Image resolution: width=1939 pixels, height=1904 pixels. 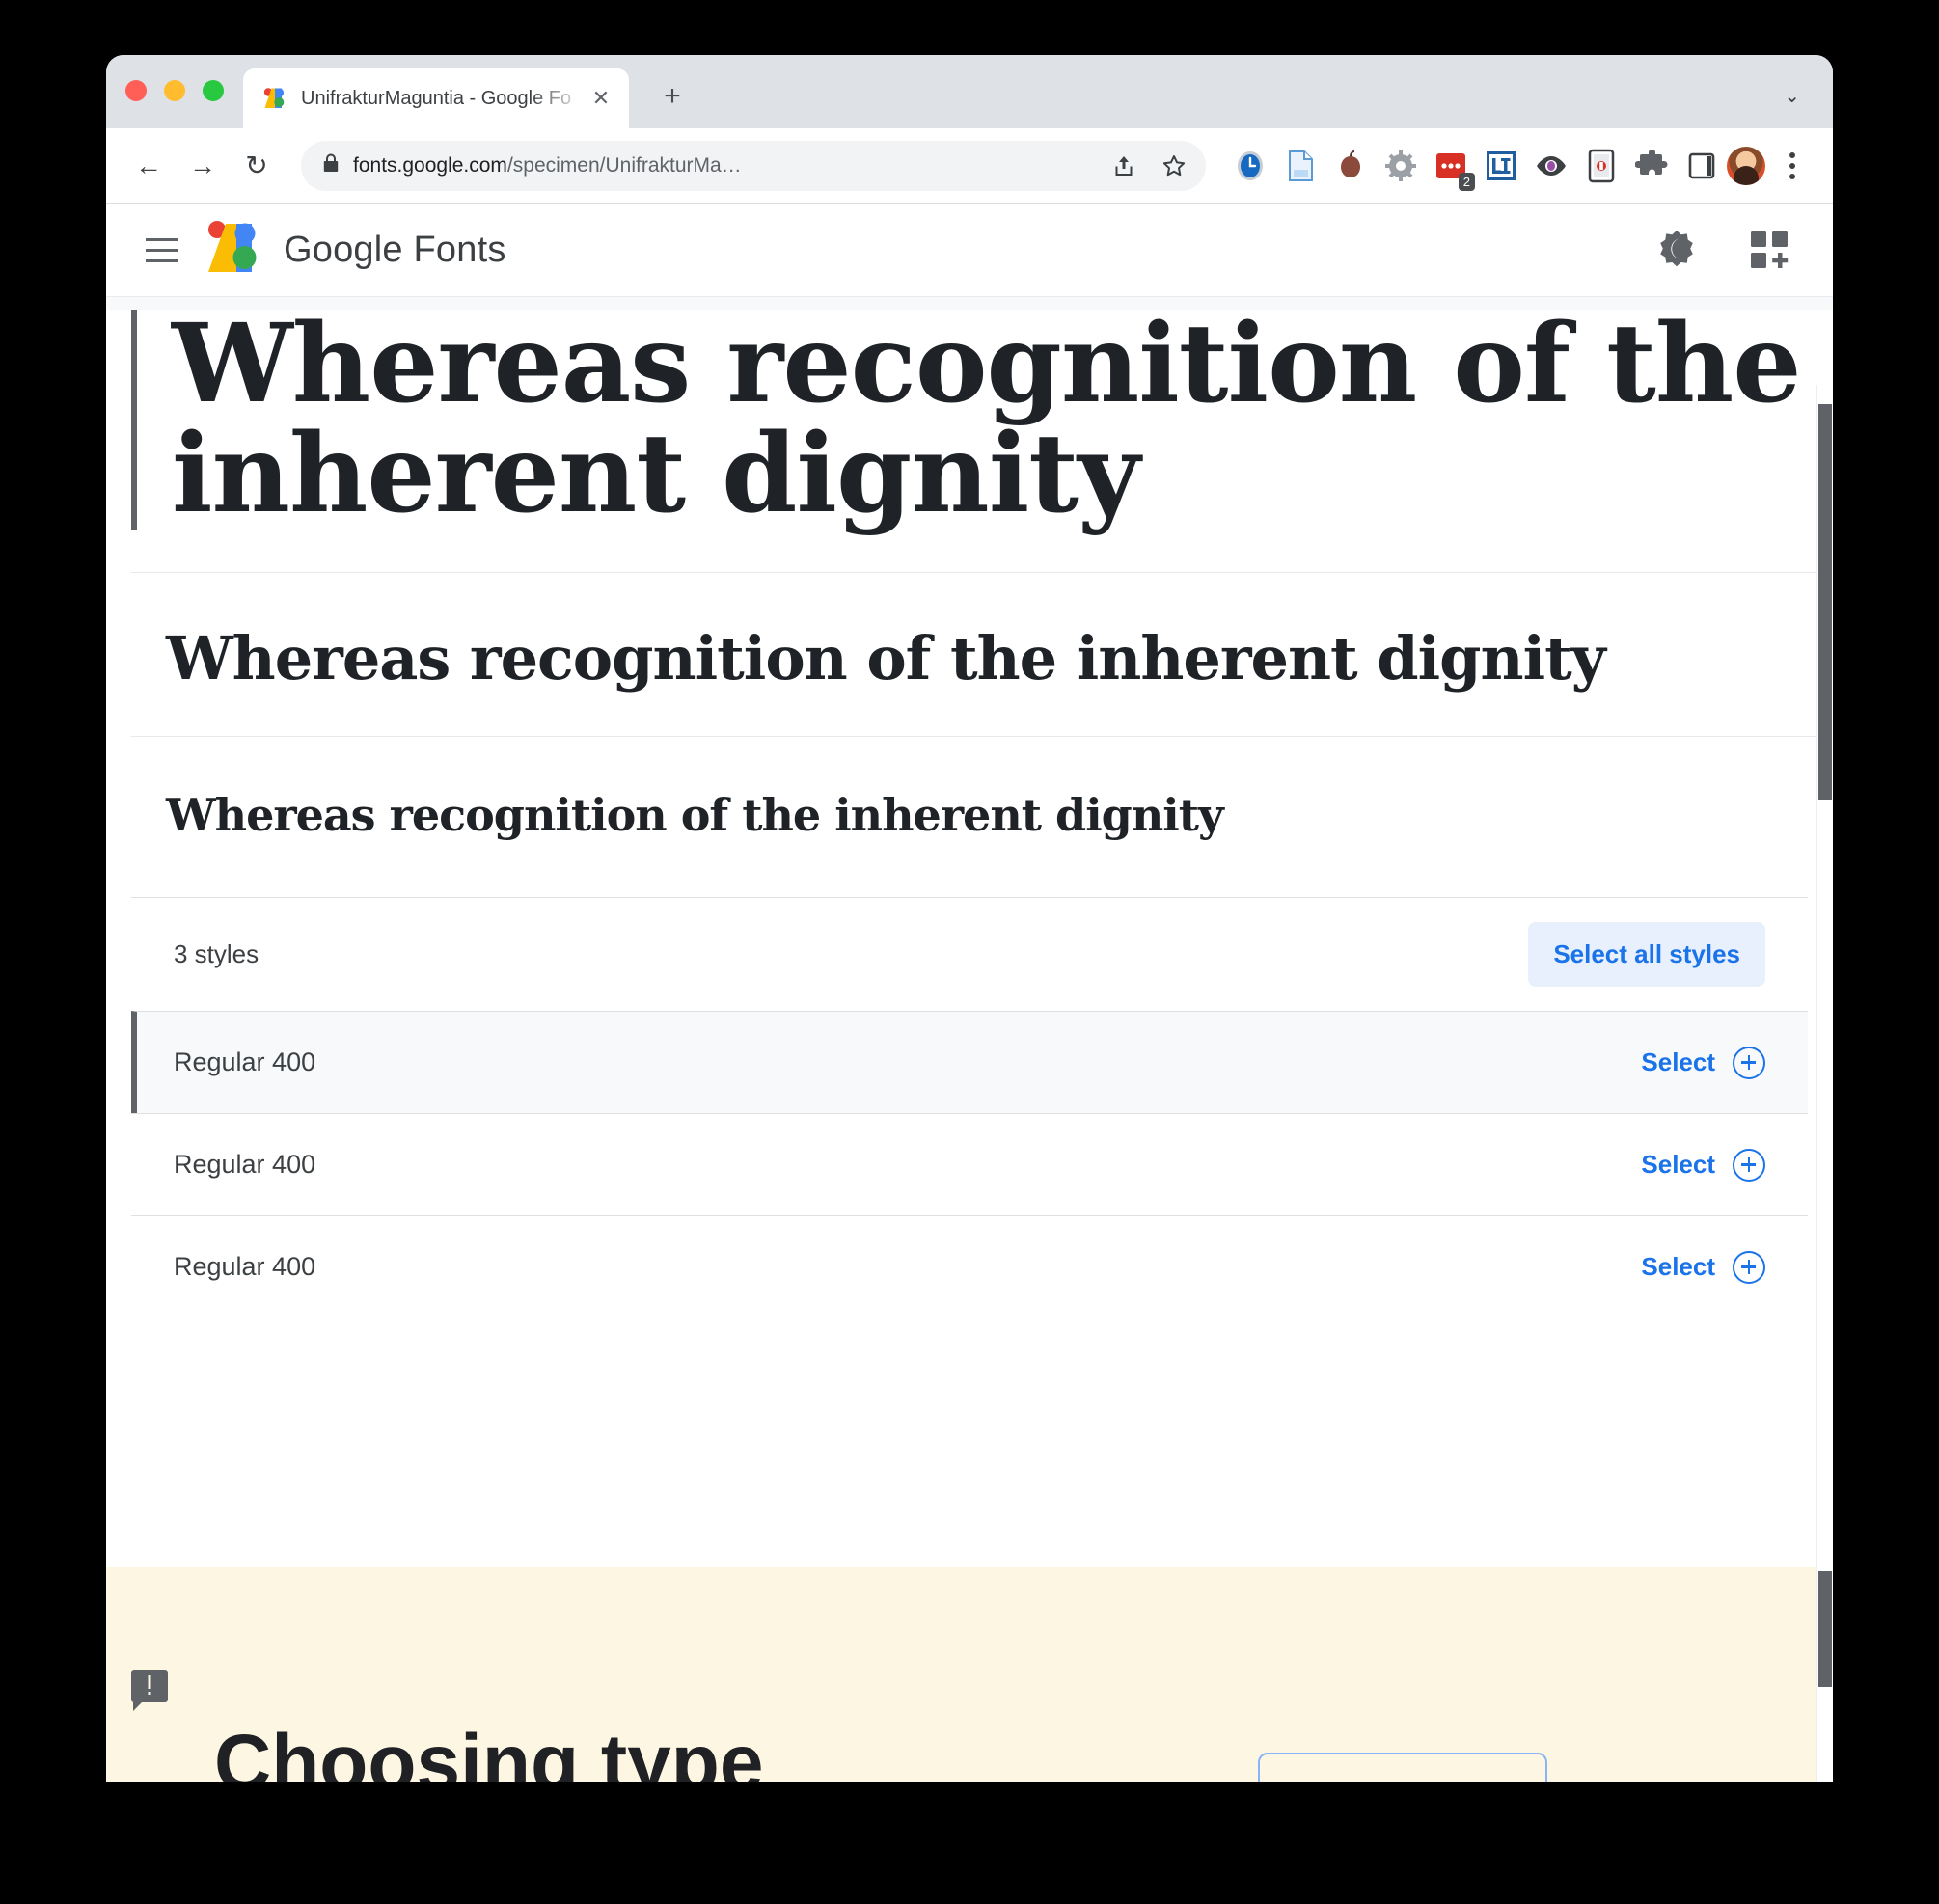 What do you see at coordinates (601, 98) in the screenshot?
I see `close-tab-icon: ✕` at bounding box center [601, 98].